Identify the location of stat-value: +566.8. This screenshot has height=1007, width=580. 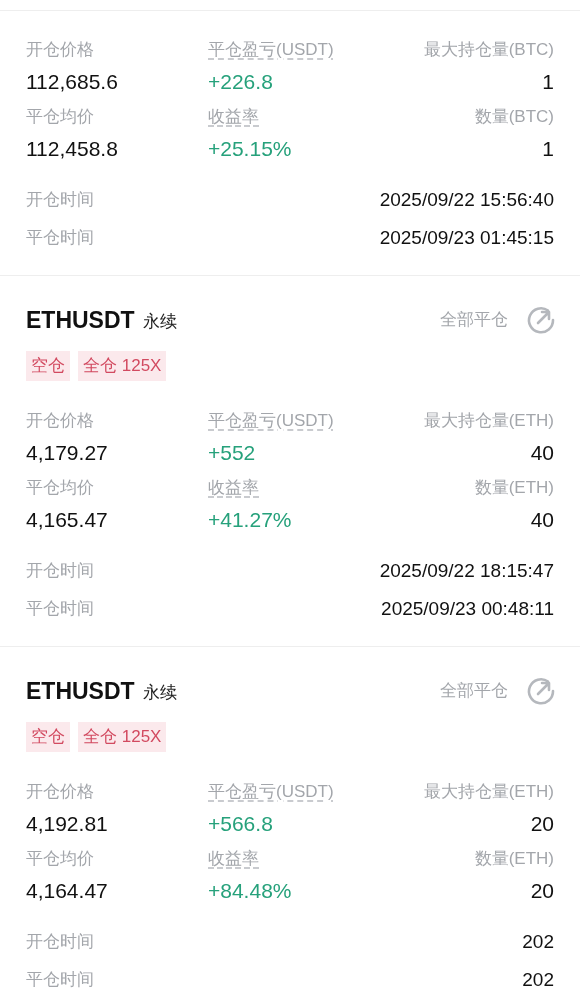
(240, 824).